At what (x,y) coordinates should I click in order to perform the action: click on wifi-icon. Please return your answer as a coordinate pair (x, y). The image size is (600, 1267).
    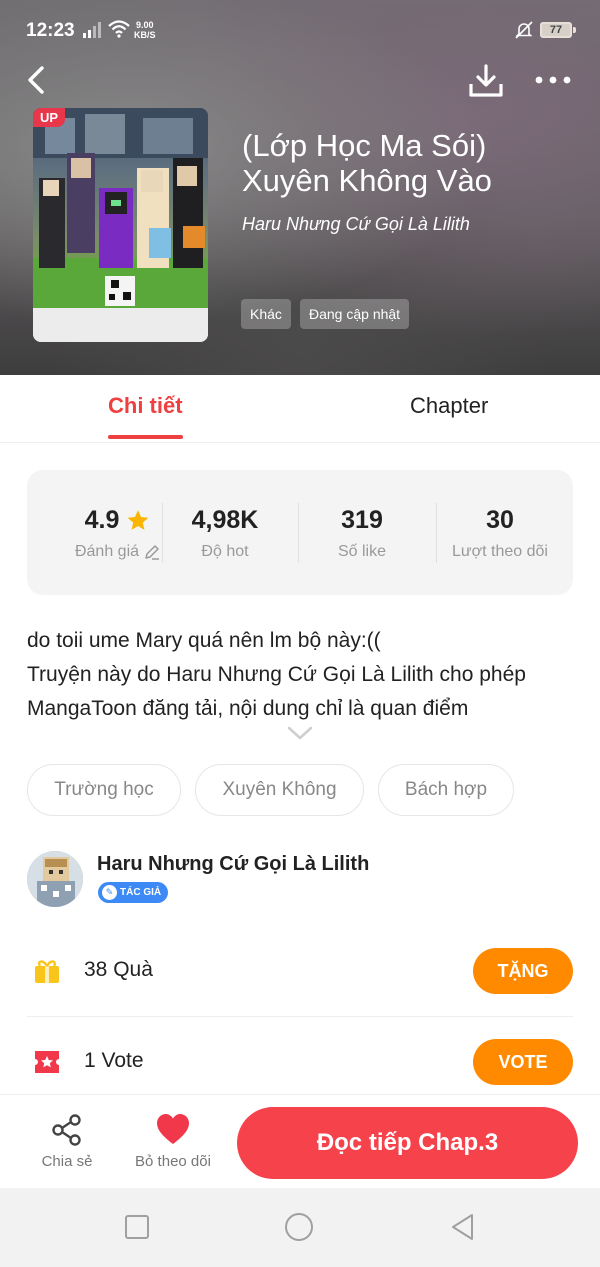
    Looking at the image, I should click on (119, 29).